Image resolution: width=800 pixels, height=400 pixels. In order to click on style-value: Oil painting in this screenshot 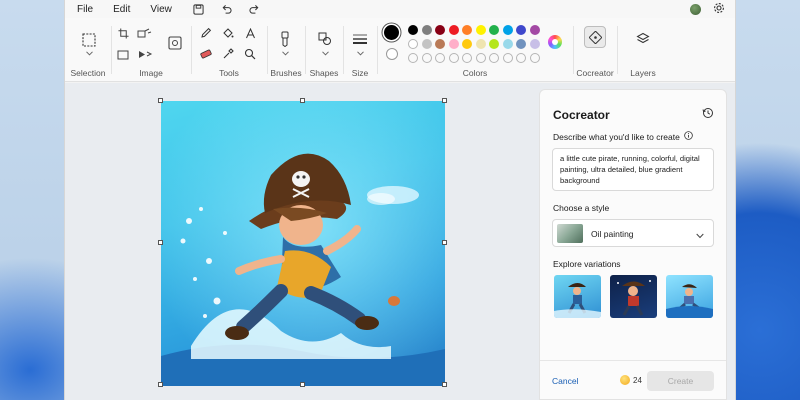, I will do `click(612, 234)`.